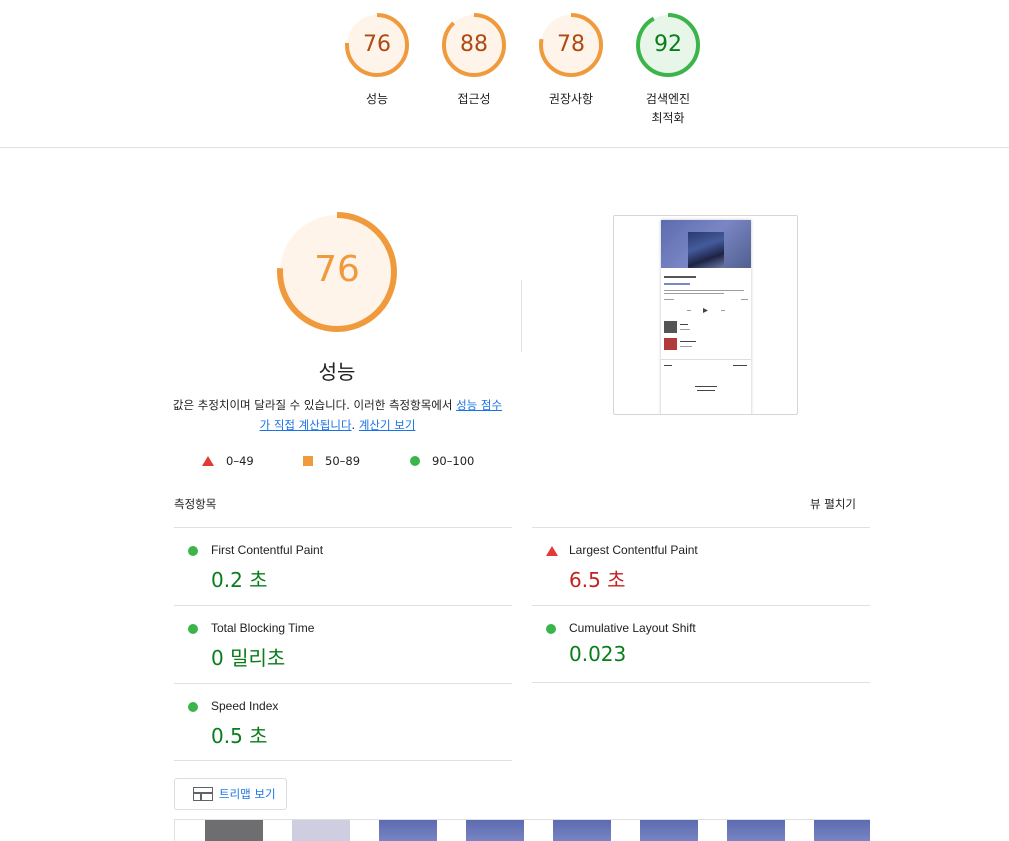 This screenshot has width=1009, height=841. I want to click on performance-score: 76, so click(337, 269).